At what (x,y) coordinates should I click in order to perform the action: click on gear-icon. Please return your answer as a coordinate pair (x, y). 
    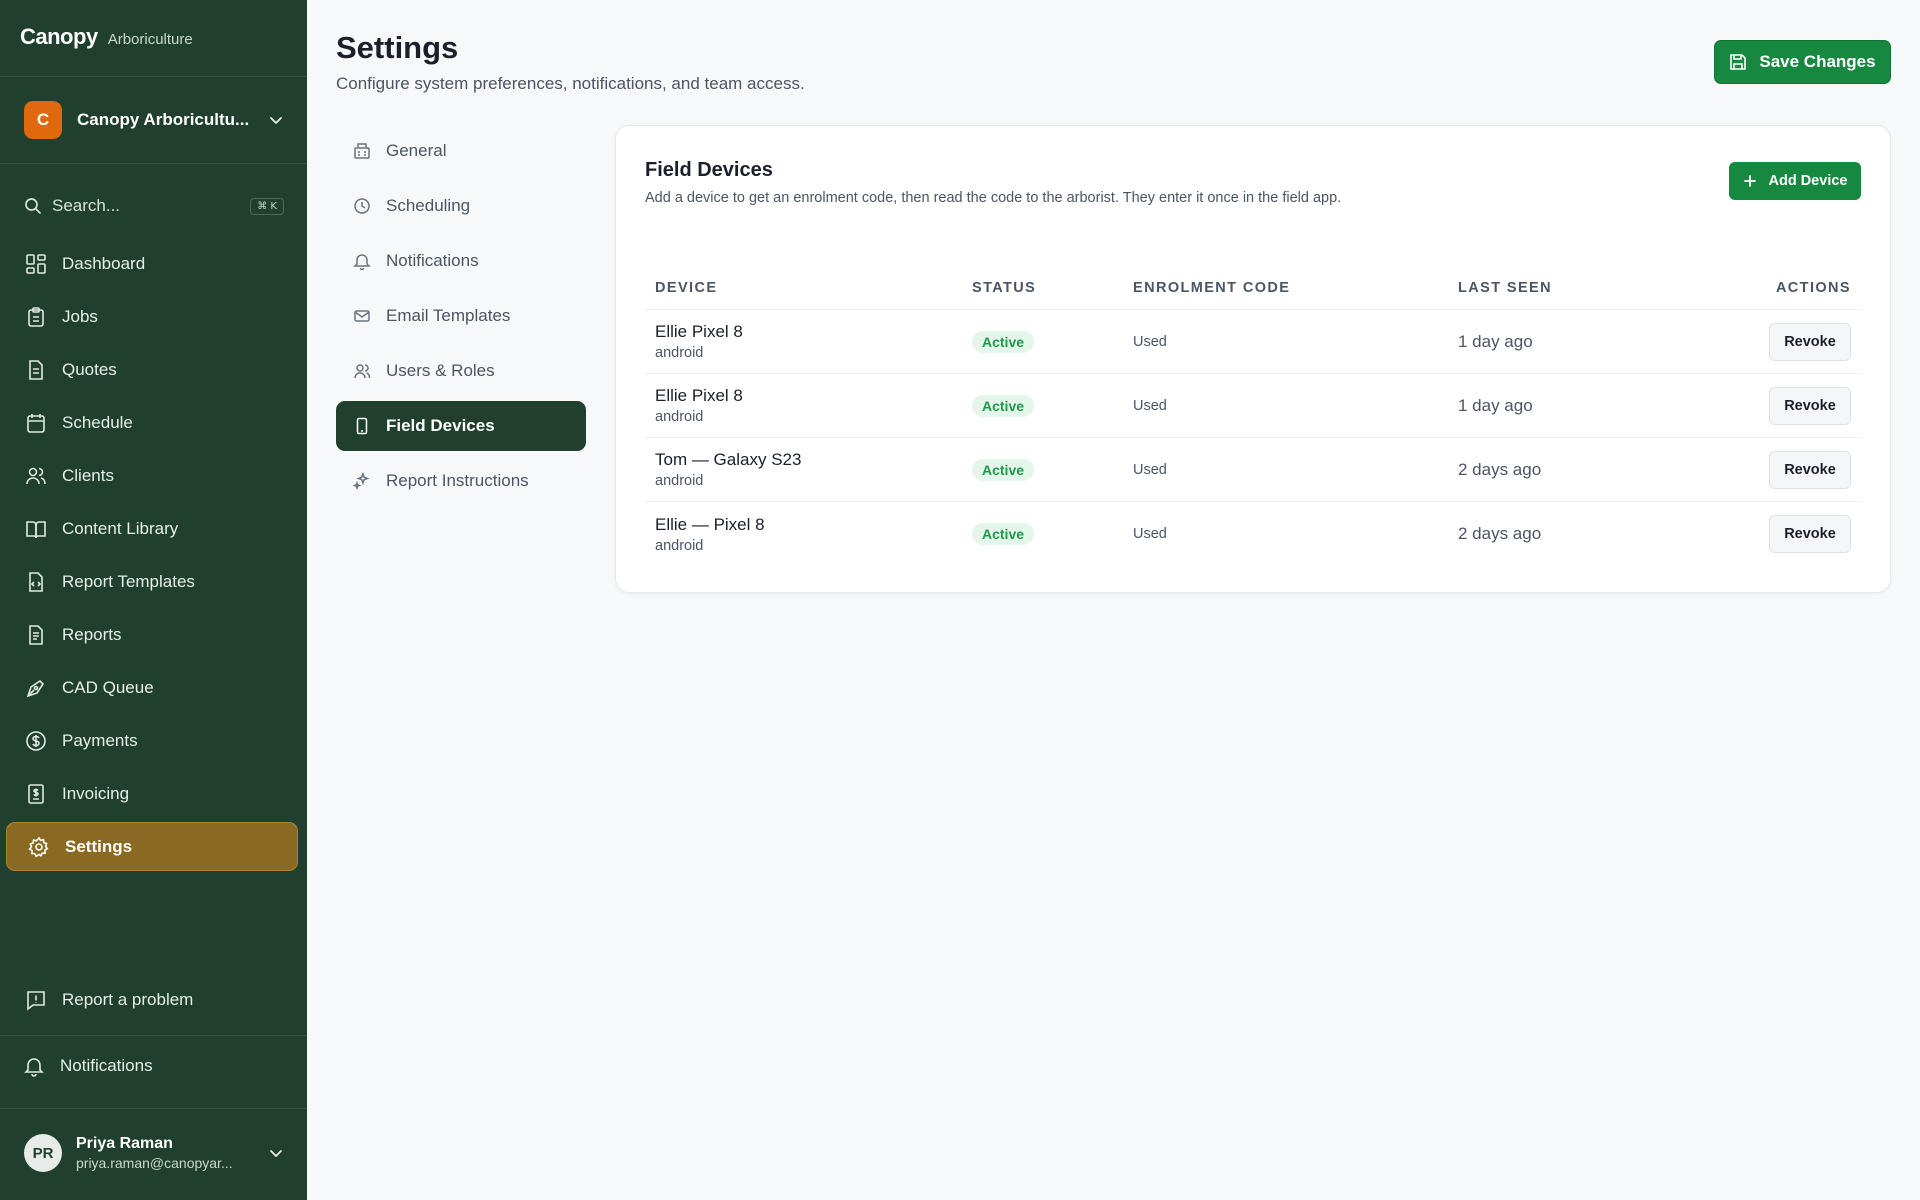
    Looking at the image, I should click on (39, 847).